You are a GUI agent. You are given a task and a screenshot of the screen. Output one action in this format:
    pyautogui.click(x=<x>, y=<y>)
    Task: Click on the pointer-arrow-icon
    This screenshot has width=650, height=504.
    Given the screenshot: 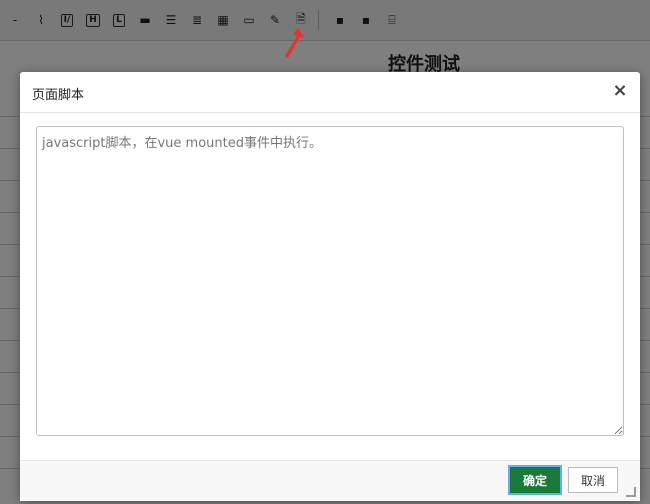 What is the action you would take?
    pyautogui.click(x=294, y=43)
    